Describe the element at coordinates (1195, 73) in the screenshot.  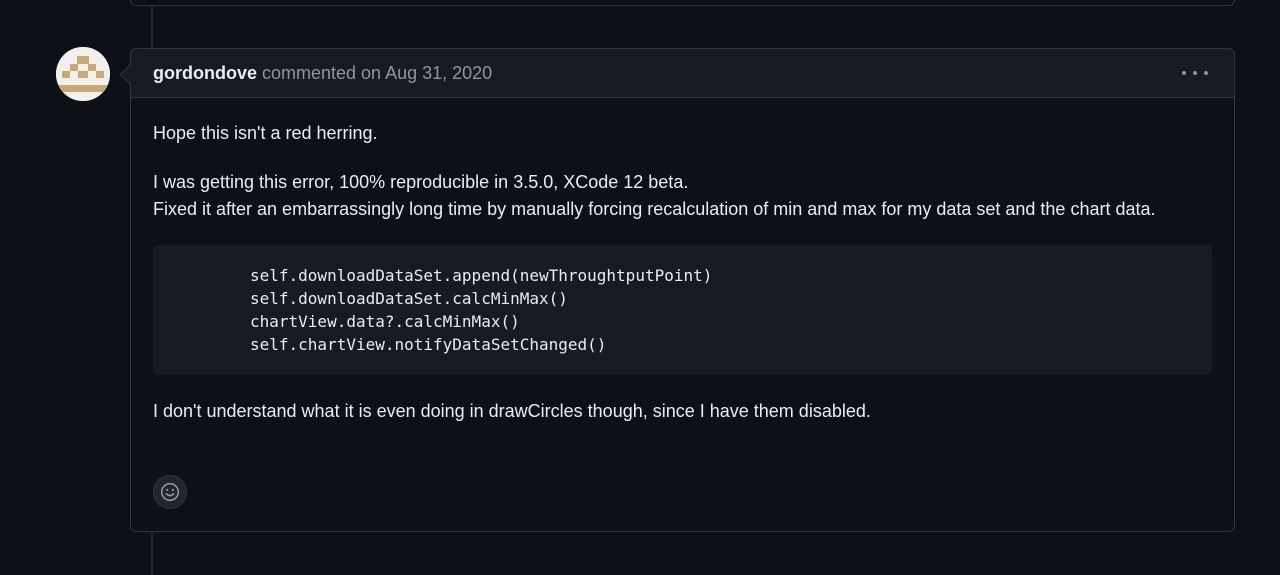
I see `kebab-horizontal-icon` at that location.